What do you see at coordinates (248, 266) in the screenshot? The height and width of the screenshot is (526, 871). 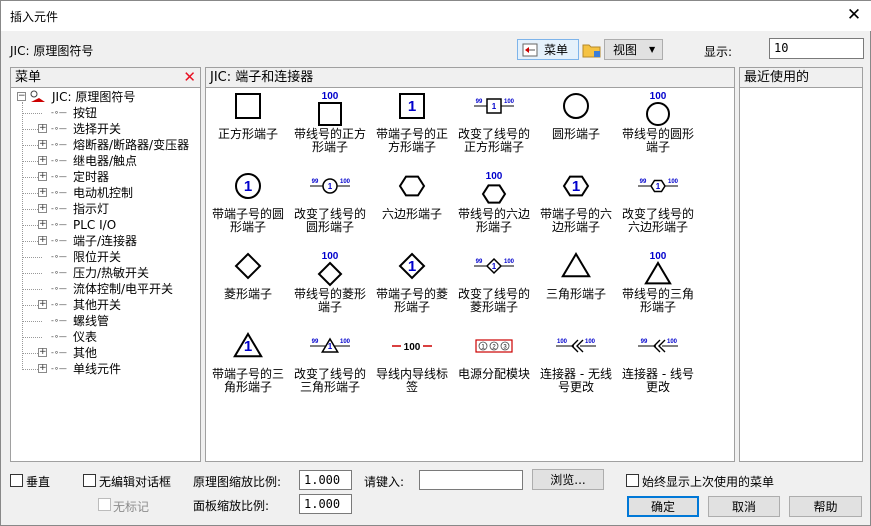 I see `diamond-terminal-icon` at bounding box center [248, 266].